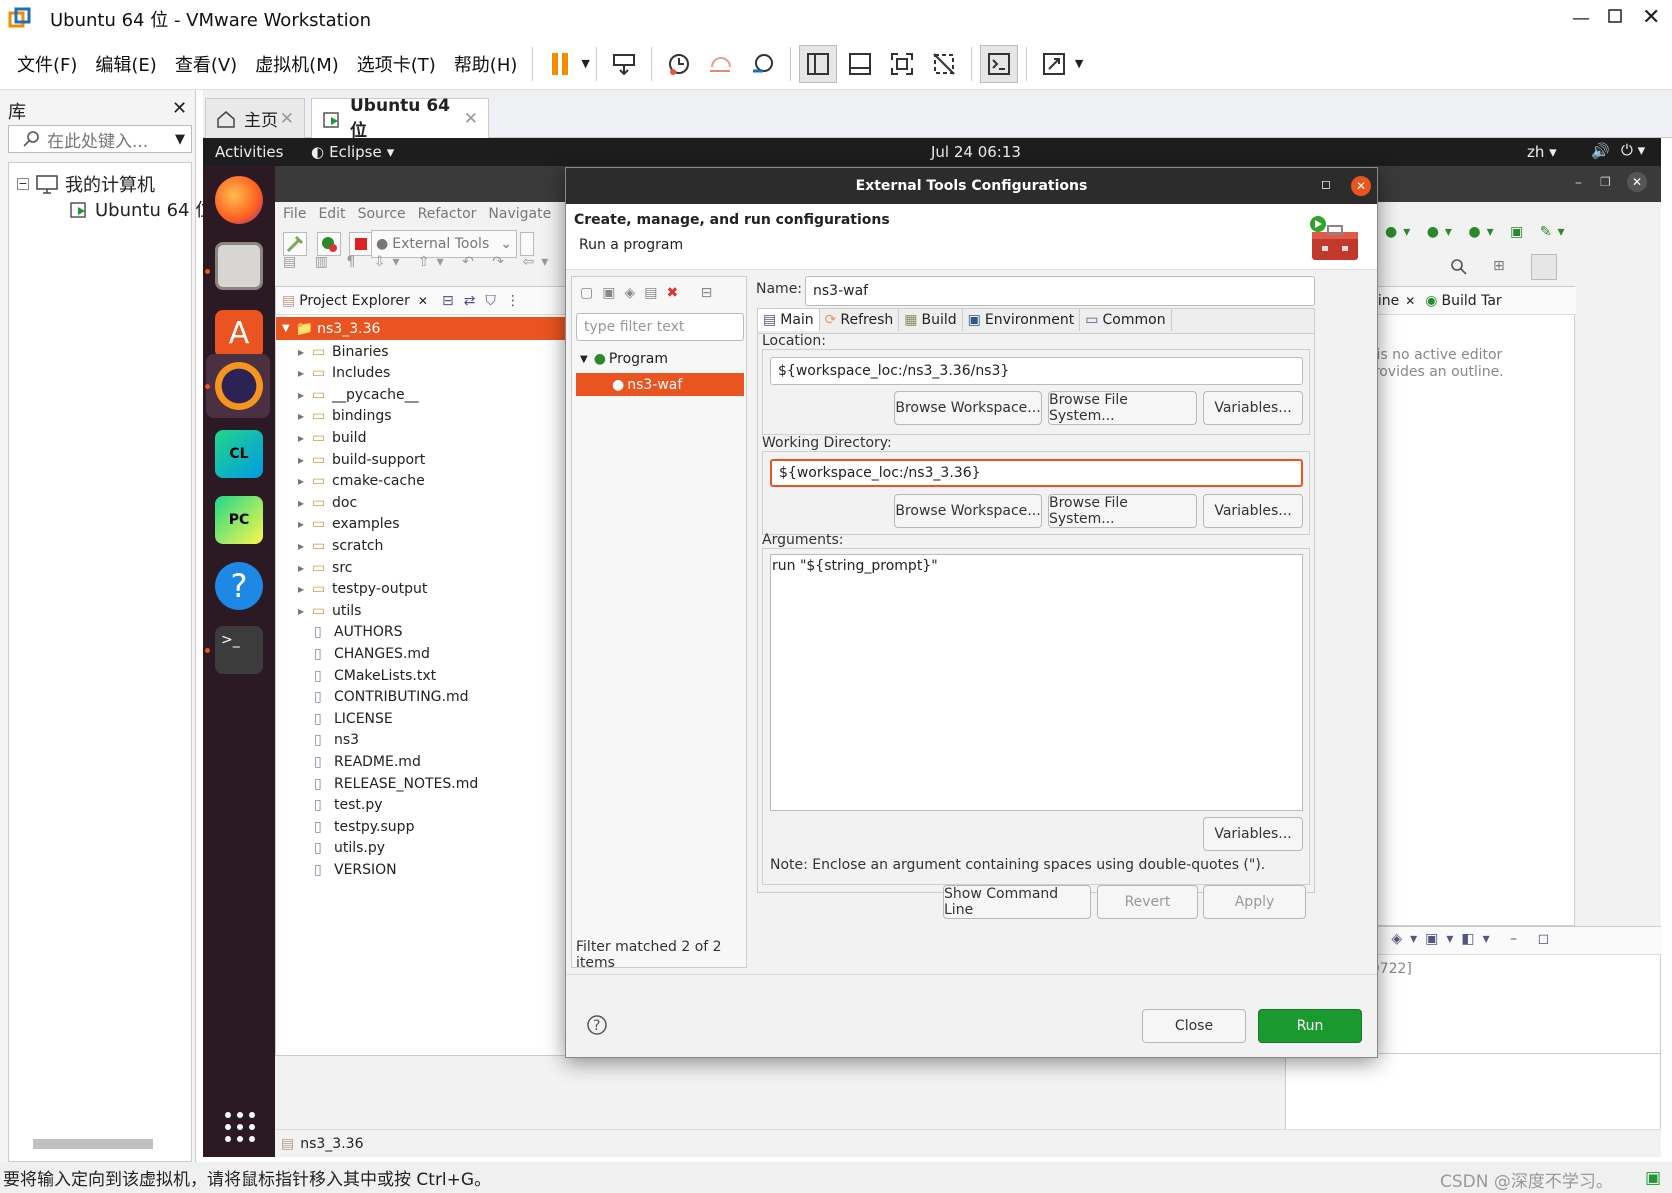 The height and width of the screenshot is (1193, 1672). What do you see at coordinates (361, 244) in the screenshot?
I see `stop-icon` at bounding box center [361, 244].